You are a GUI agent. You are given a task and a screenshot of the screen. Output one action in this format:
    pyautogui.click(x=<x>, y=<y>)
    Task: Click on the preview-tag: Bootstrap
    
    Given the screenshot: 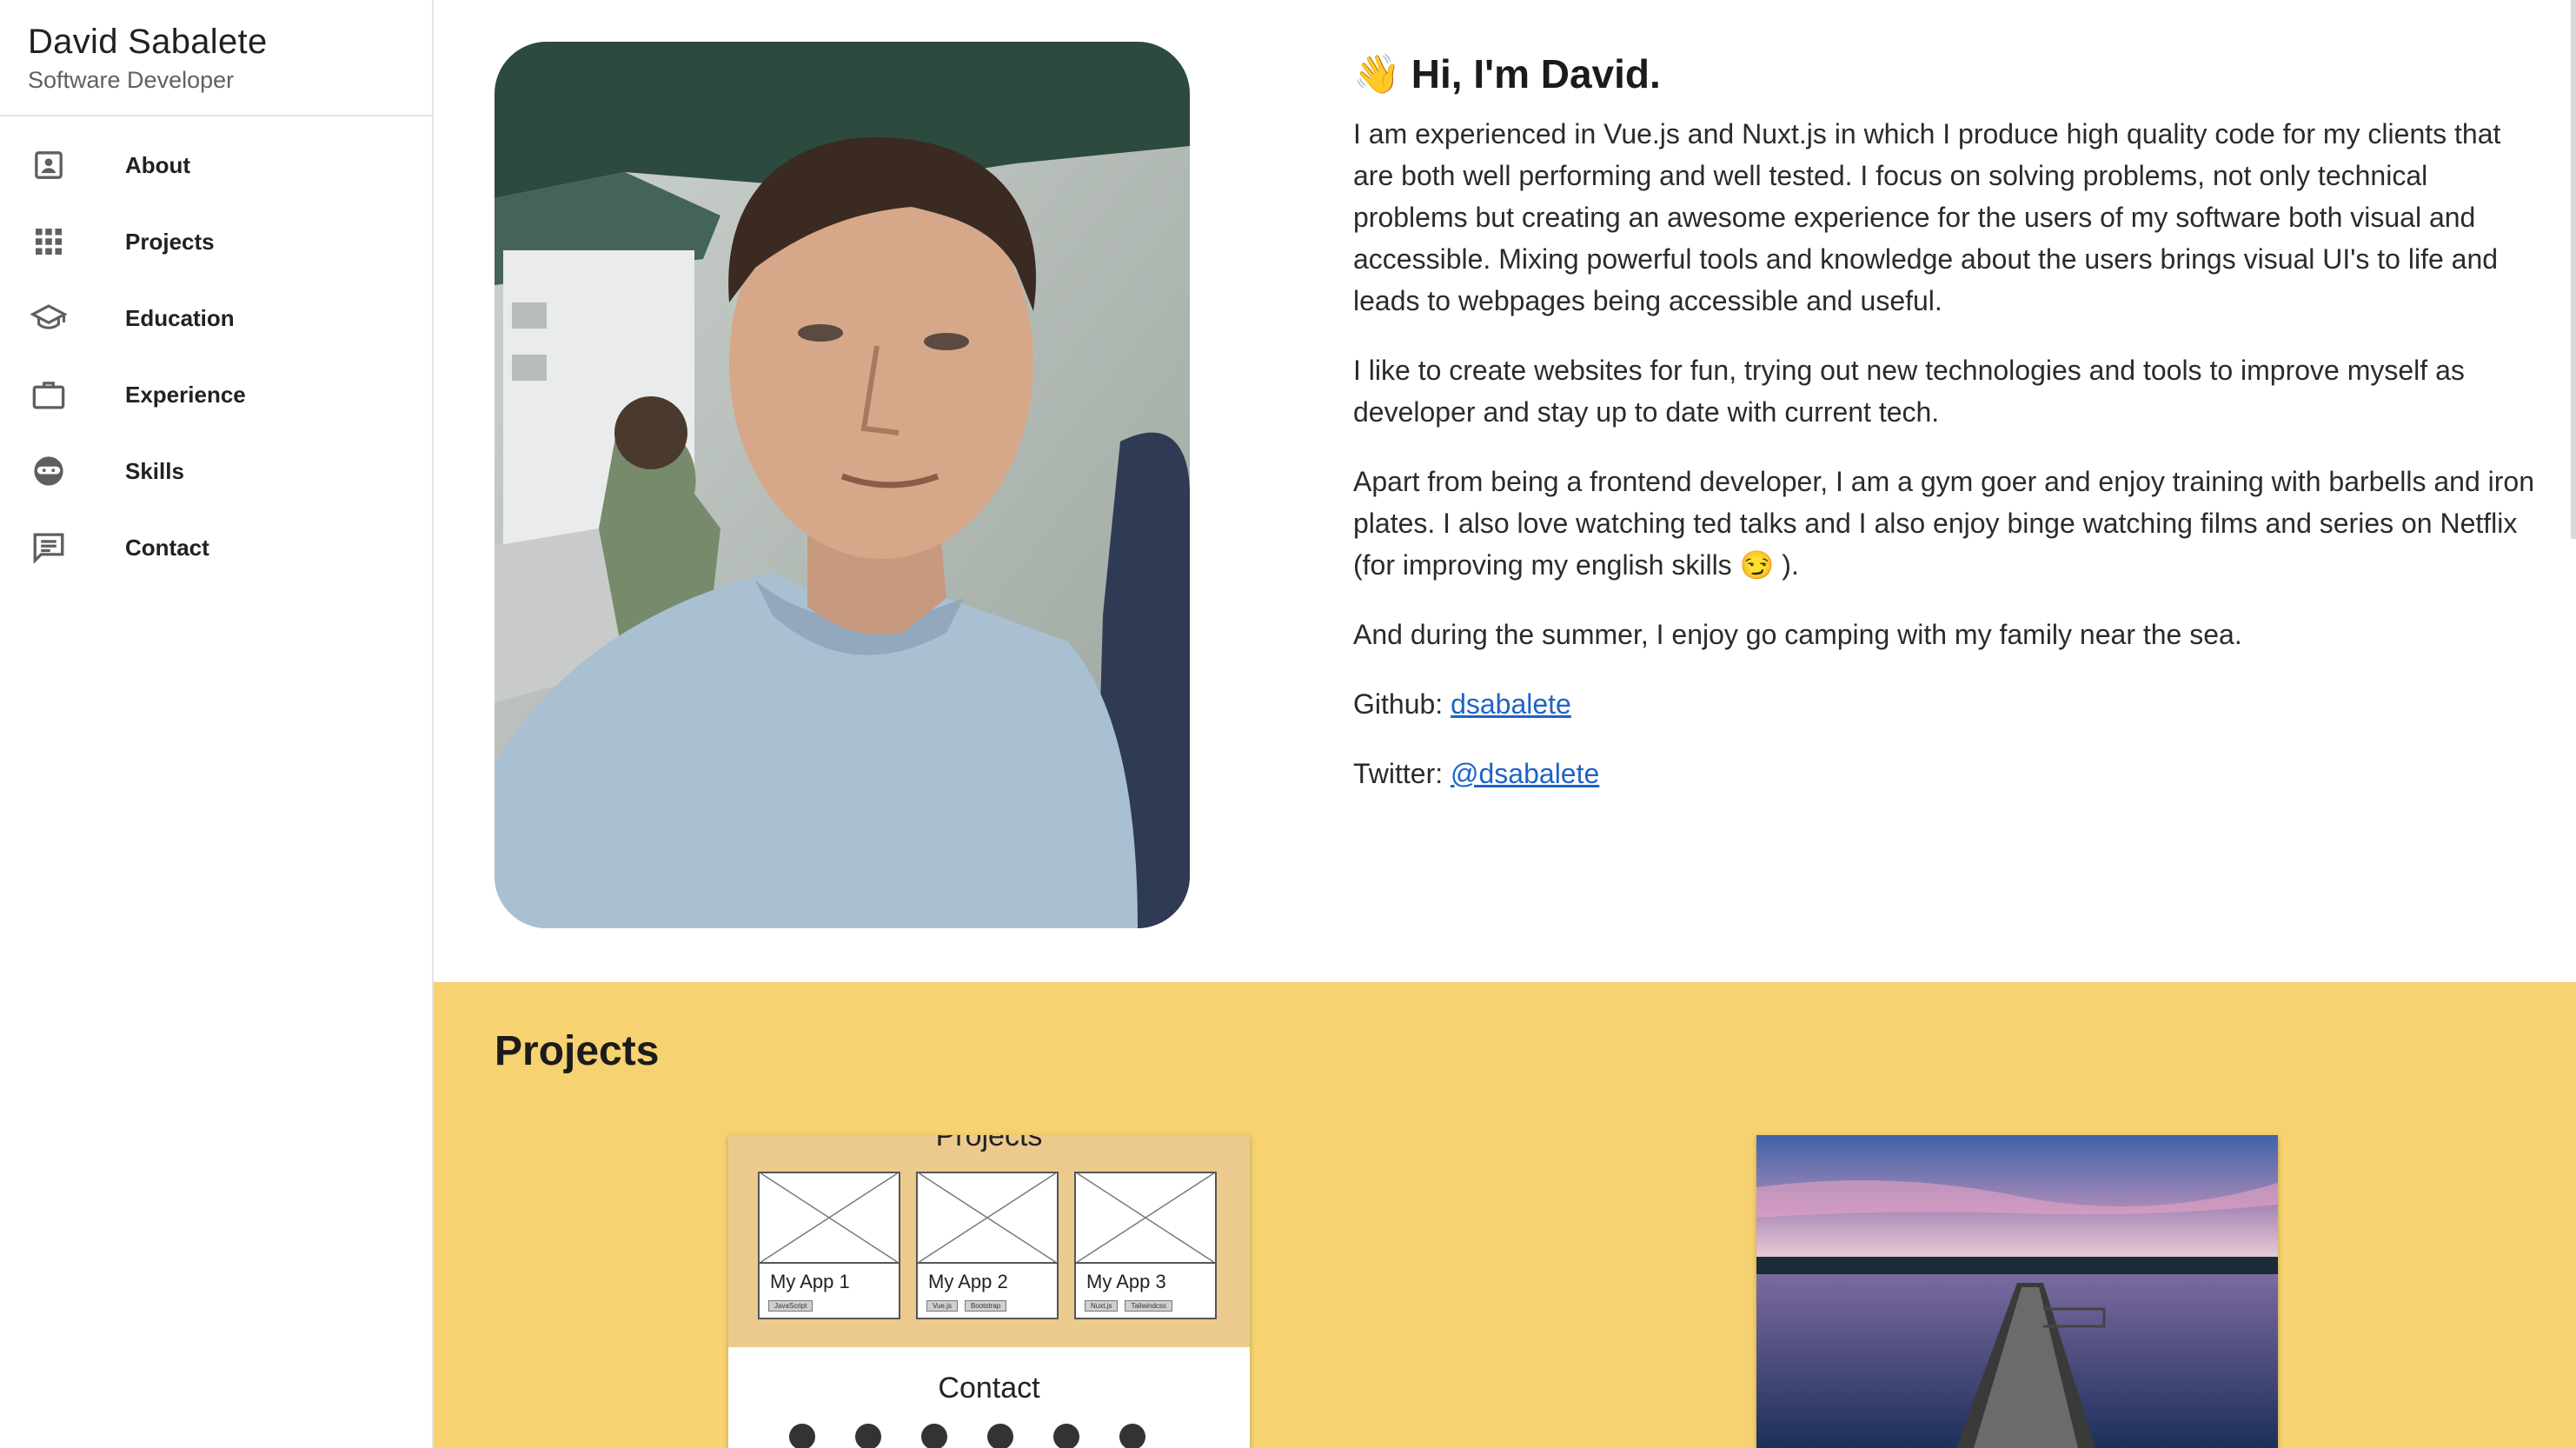 What is the action you would take?
    pyautogui.click(x=985, y=1306)
    